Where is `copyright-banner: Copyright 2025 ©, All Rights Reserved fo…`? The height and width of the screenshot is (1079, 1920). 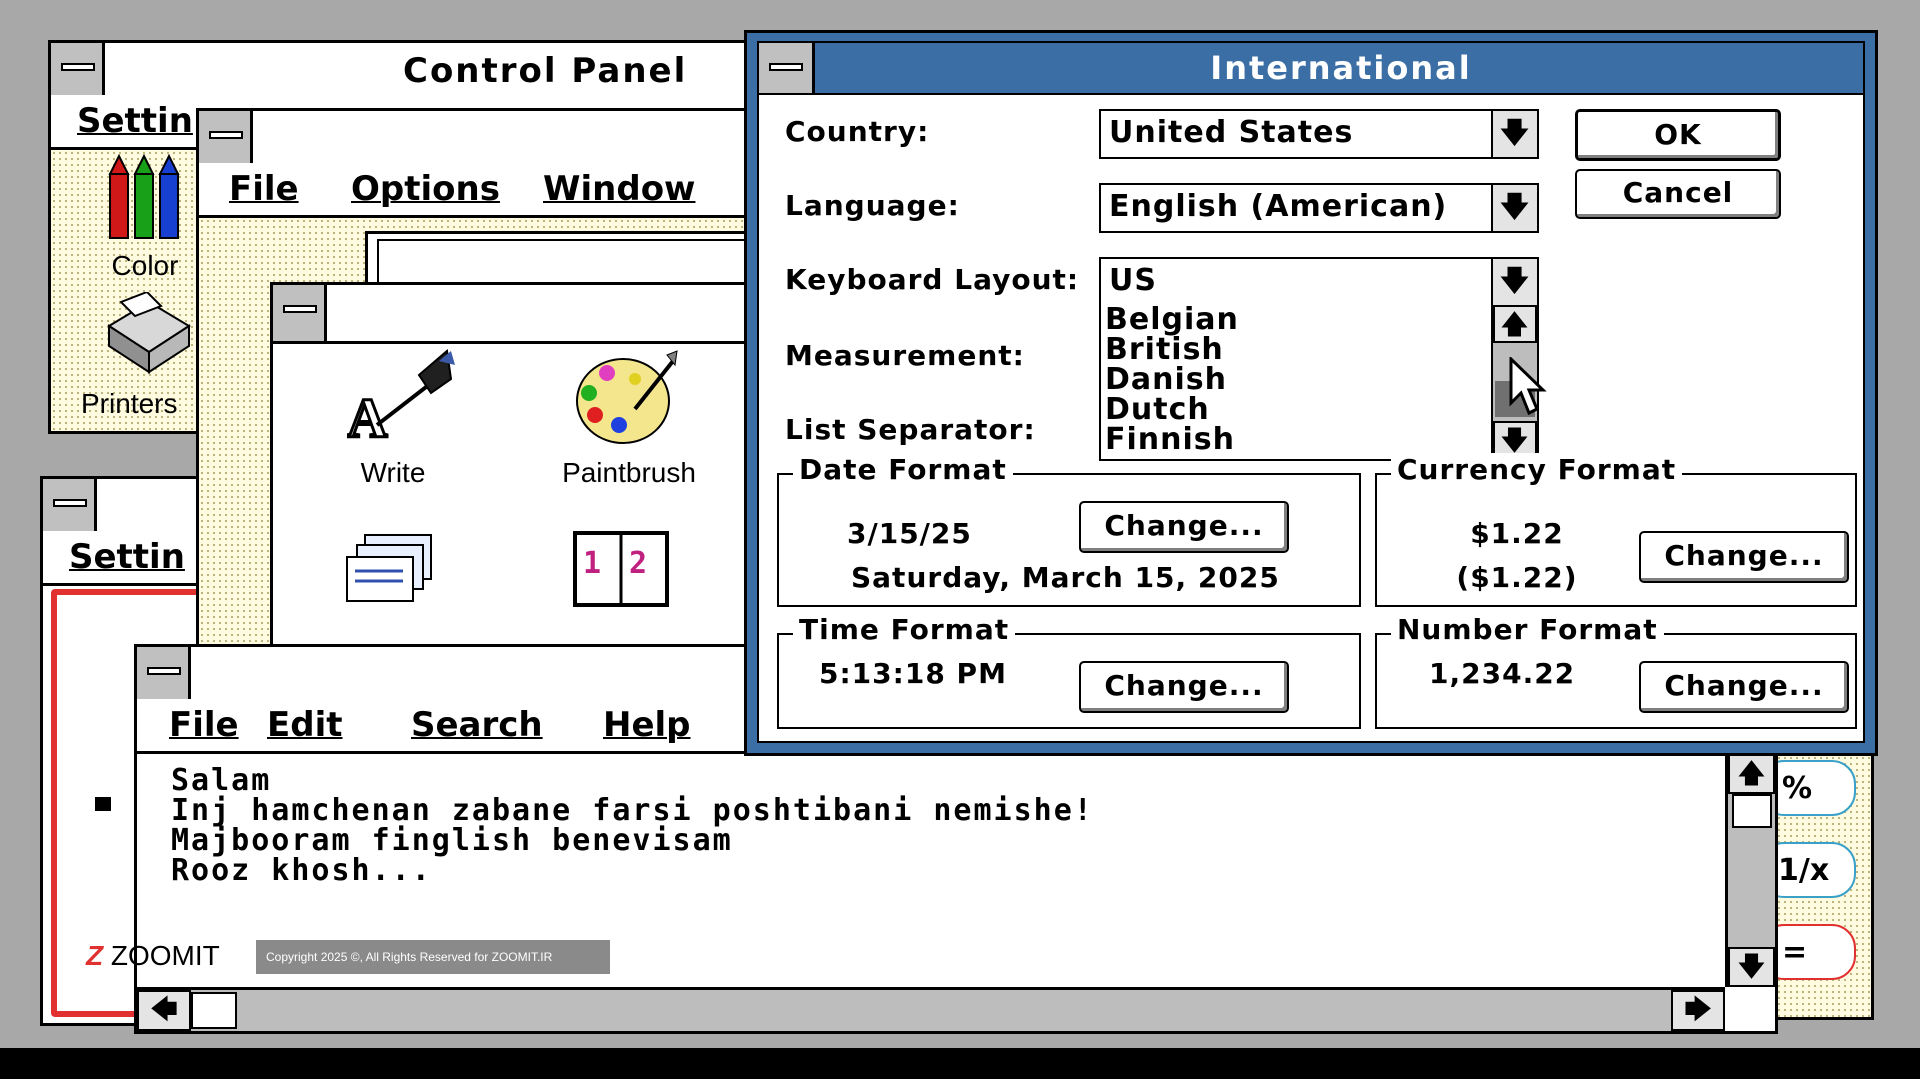
copyright-banner: Copyright 2025 ©, All Rights Reserved fo… is located at coordinates (433, 957).